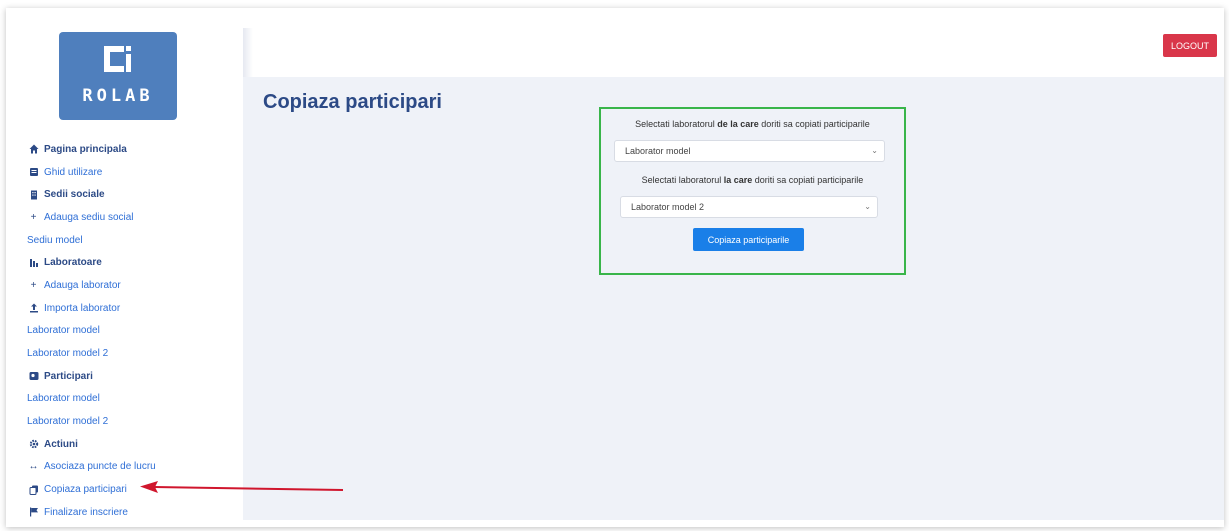 The height and width of the screenshot is (531, 1229). I want to click on sidebar-item-asociaza-puncte-de-lucru: ↔ Asociaza puncte de lucru, so click(132, 467).